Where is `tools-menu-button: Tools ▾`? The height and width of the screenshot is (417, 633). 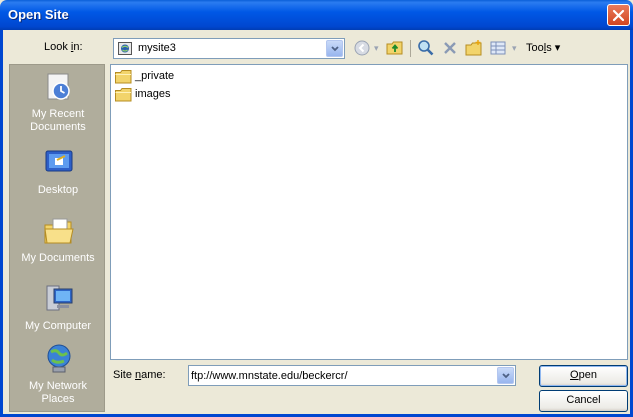 tools-menu-button: Tools ▾ is located at coordinates (543, 47).